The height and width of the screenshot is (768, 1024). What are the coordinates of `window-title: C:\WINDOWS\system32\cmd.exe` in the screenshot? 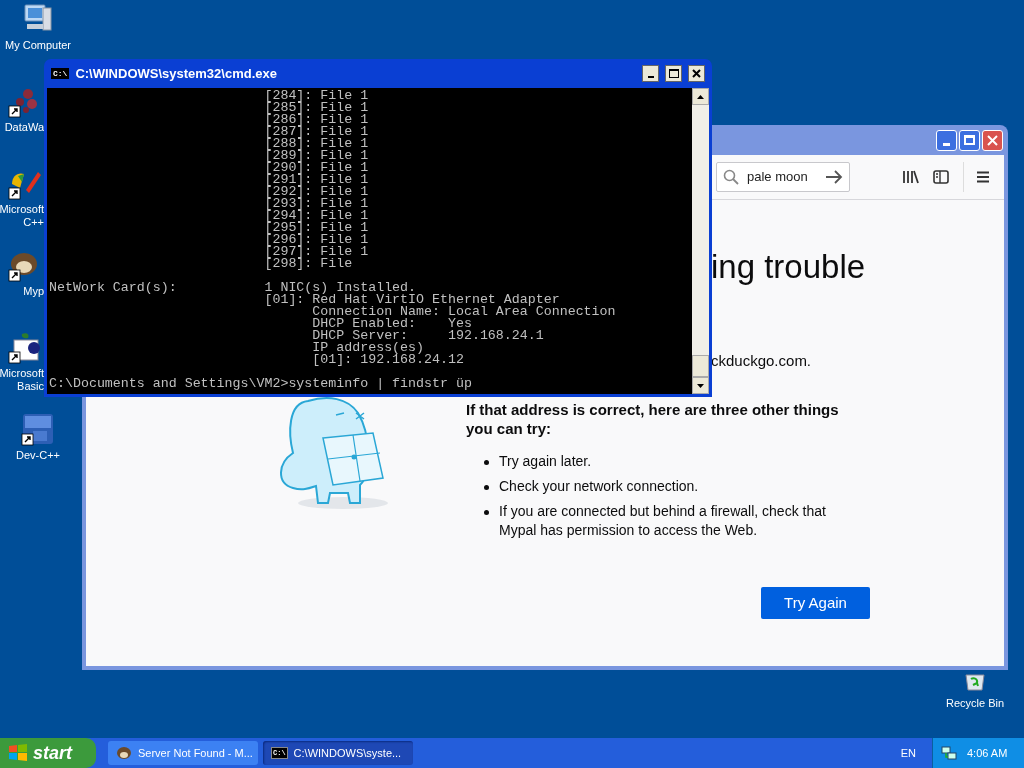 It's located at (176, 73).